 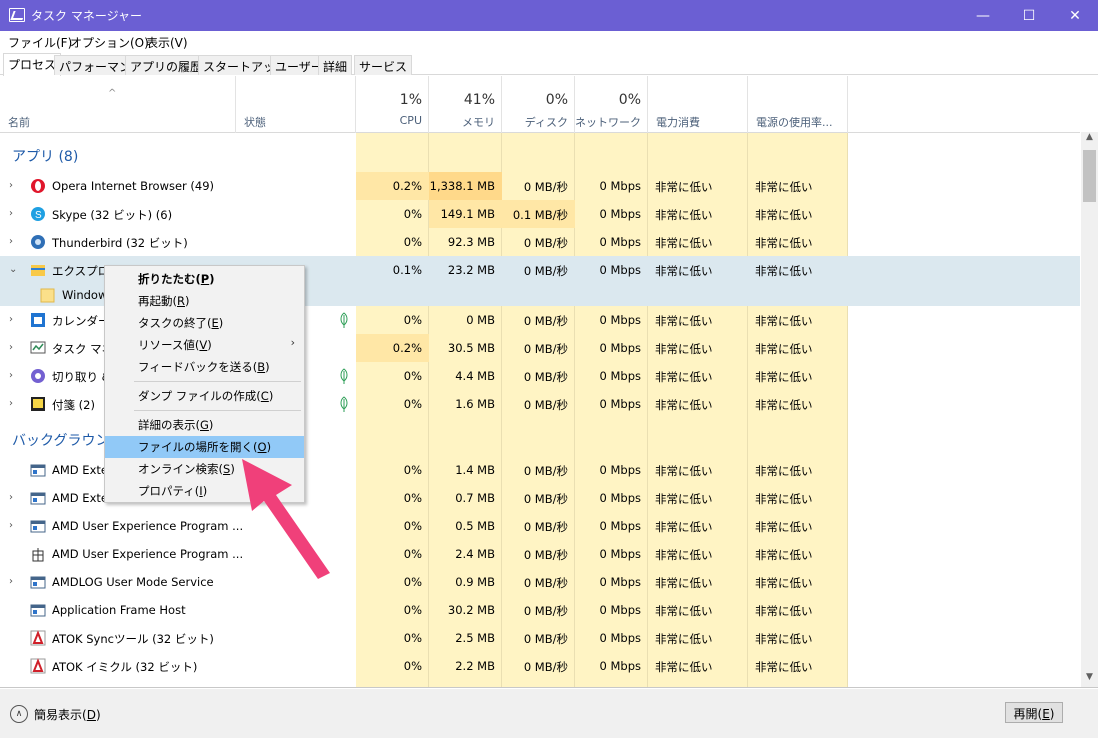 What do you see at coordinates (166, 65) in the screenshot?
I see `tab-app-history: アプリの履歴` at bounding box center [166, 65].